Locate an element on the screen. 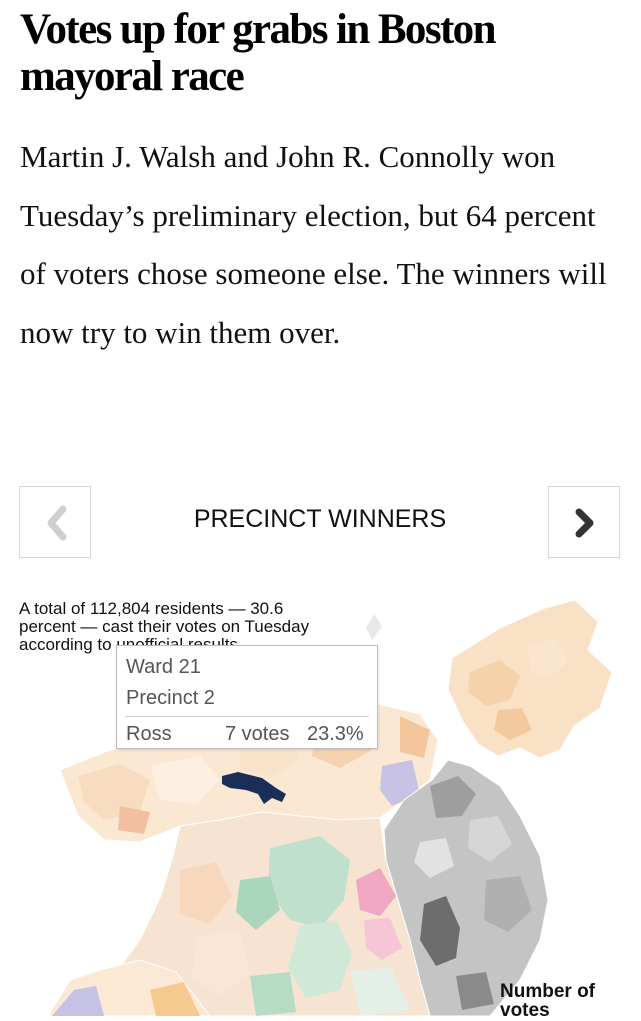  next-slide-button is located at coordinates (584, 522).